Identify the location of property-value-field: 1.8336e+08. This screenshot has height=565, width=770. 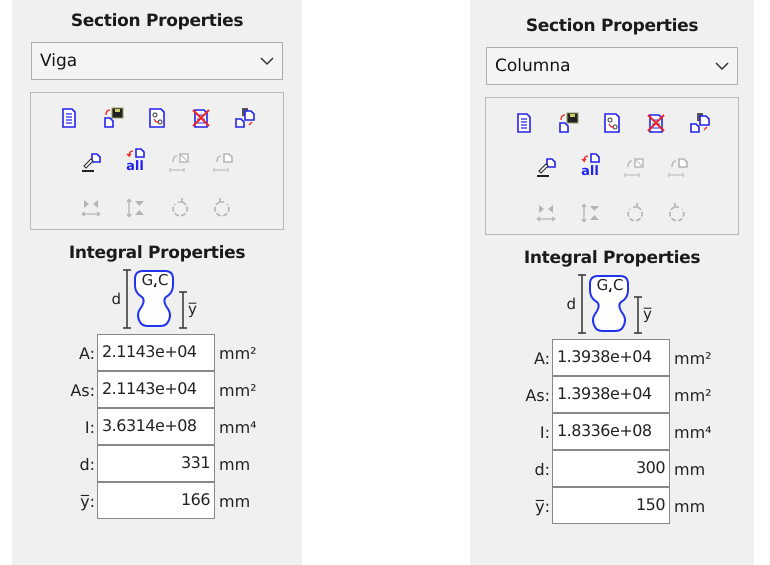
(611, 431).